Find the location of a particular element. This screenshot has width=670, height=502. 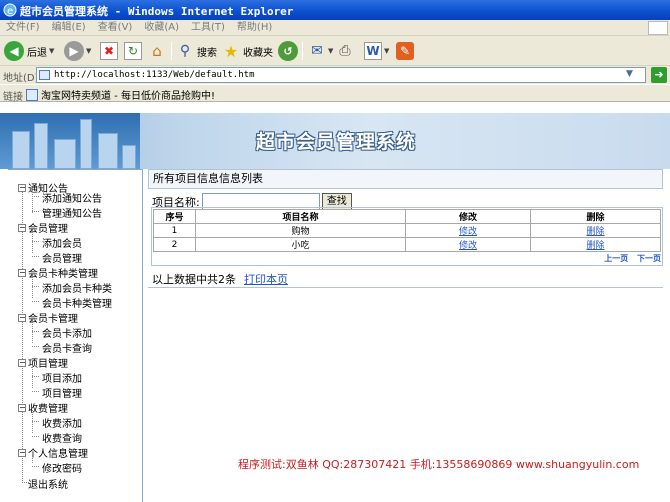

sidebar-item-manage-card-type: 会员卡种类管理 is located at coordinates (77, 302).